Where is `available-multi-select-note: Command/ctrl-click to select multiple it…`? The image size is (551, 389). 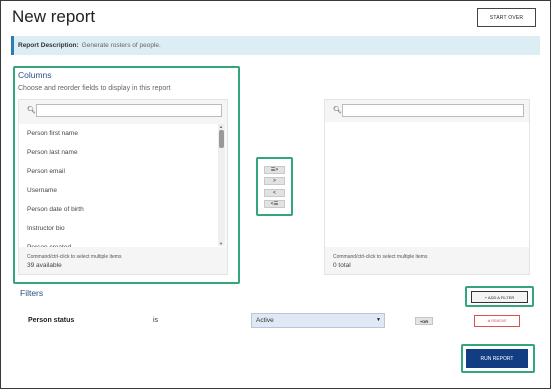 available-multi-select-note: Command/ctrl-click to select multiple it… is located at coordinates (74, 257).